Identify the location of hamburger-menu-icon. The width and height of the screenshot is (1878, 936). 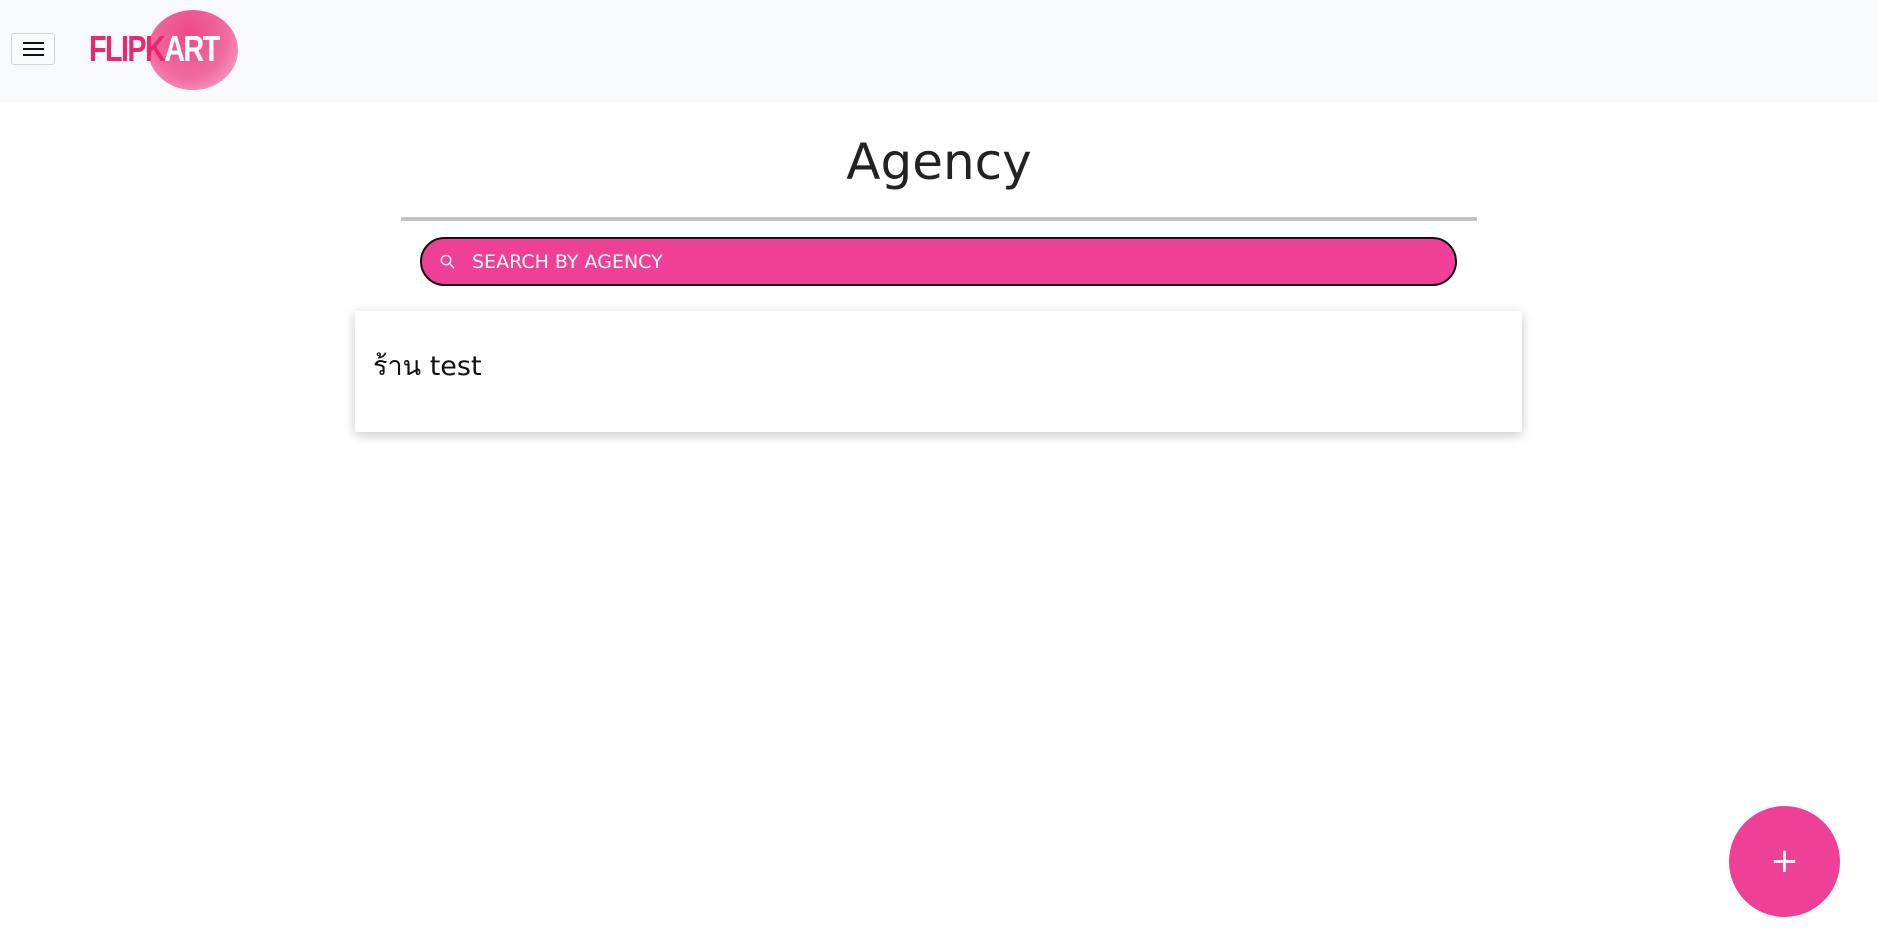
(33, 43).